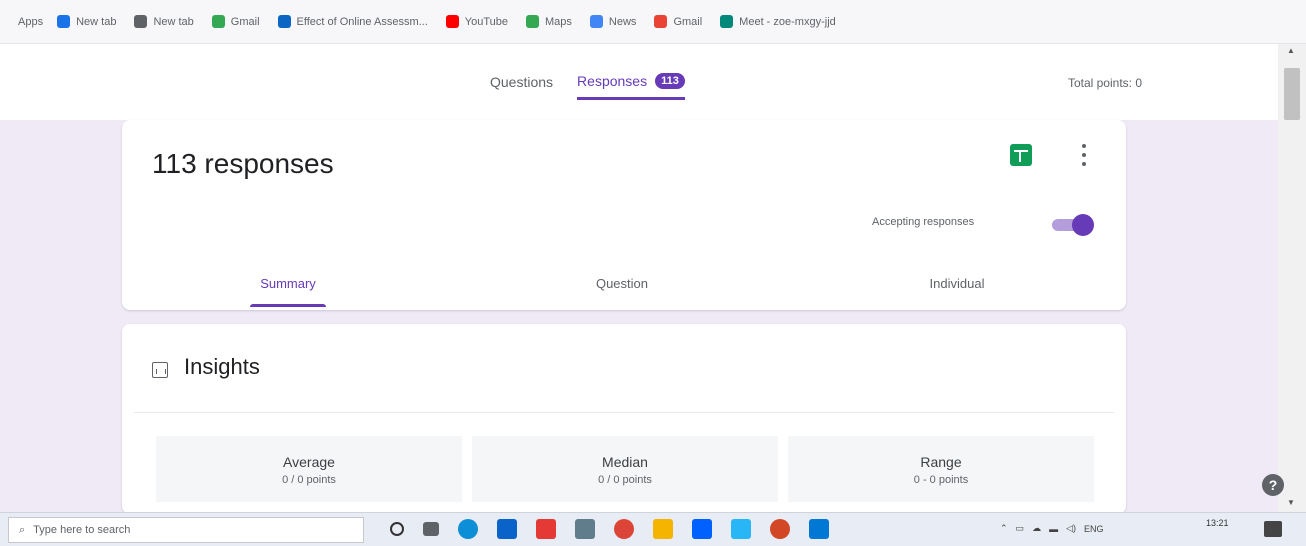  What do you see at coordinates (546, 529) in the screenshot?
I see `app-s-icon` at bounding box center [546, 529].